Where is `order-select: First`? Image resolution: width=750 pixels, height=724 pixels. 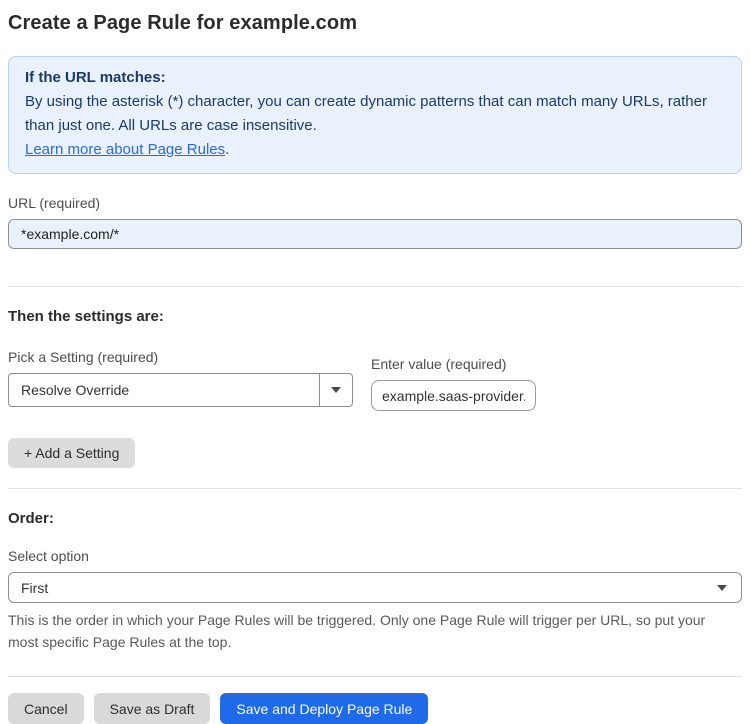 order-select: First is located at coordinates (375, 587).